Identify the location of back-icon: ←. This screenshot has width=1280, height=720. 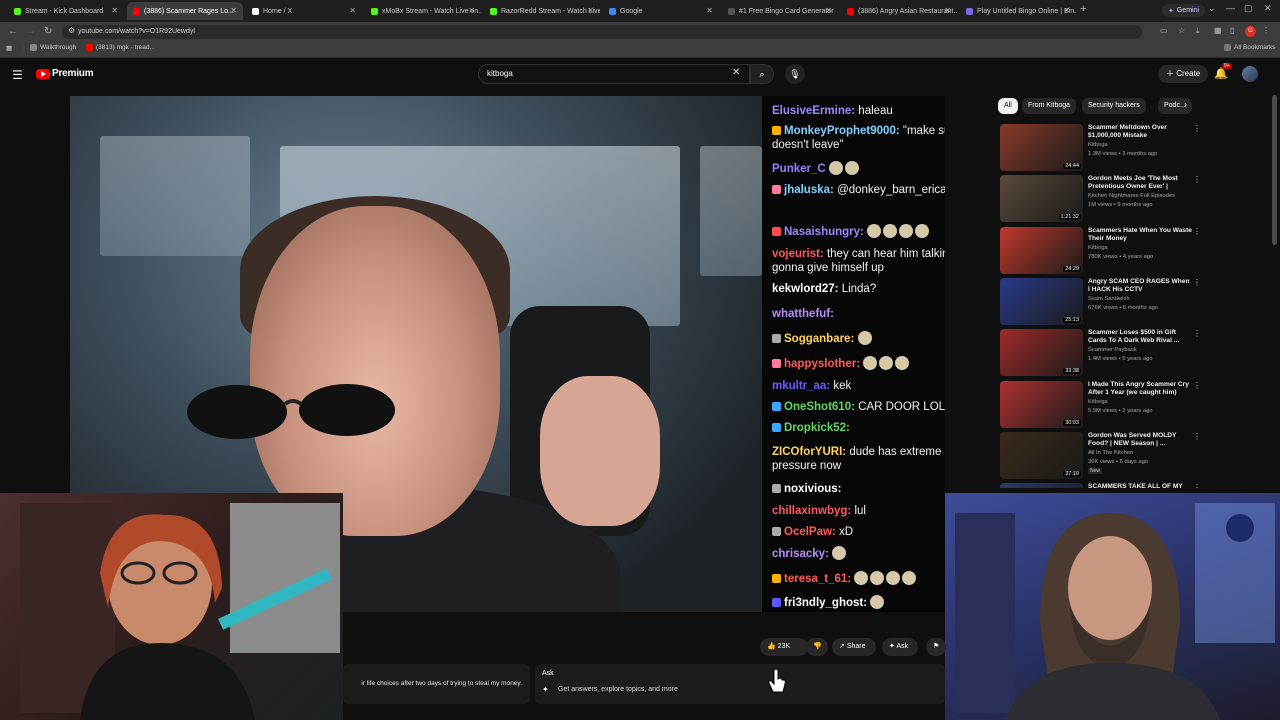
(13, 31).